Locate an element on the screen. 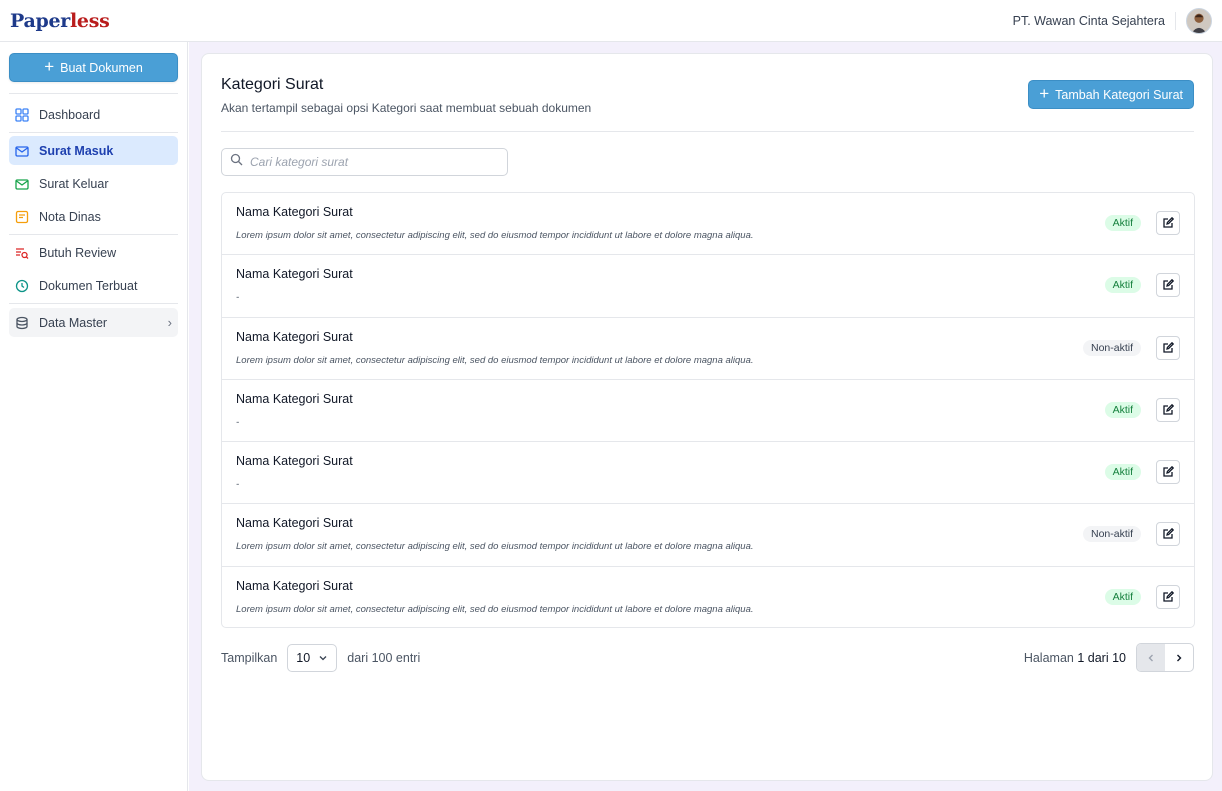 The image size is (1222, 791). sidebar-item-label: Nota Dinas is located at coordinates (70, 216).